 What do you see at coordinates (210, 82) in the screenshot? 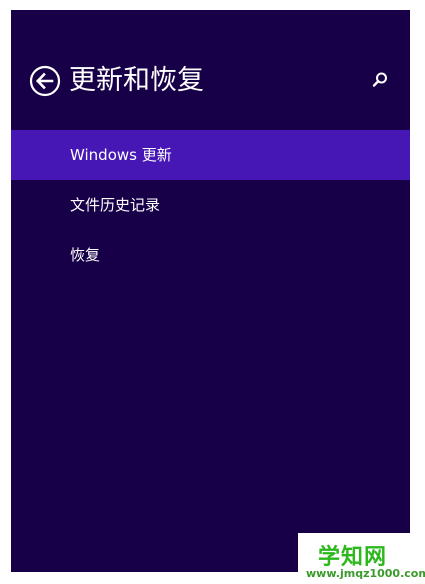
I see `page-header: 更新和恢复` at bounding box center [210, 82].